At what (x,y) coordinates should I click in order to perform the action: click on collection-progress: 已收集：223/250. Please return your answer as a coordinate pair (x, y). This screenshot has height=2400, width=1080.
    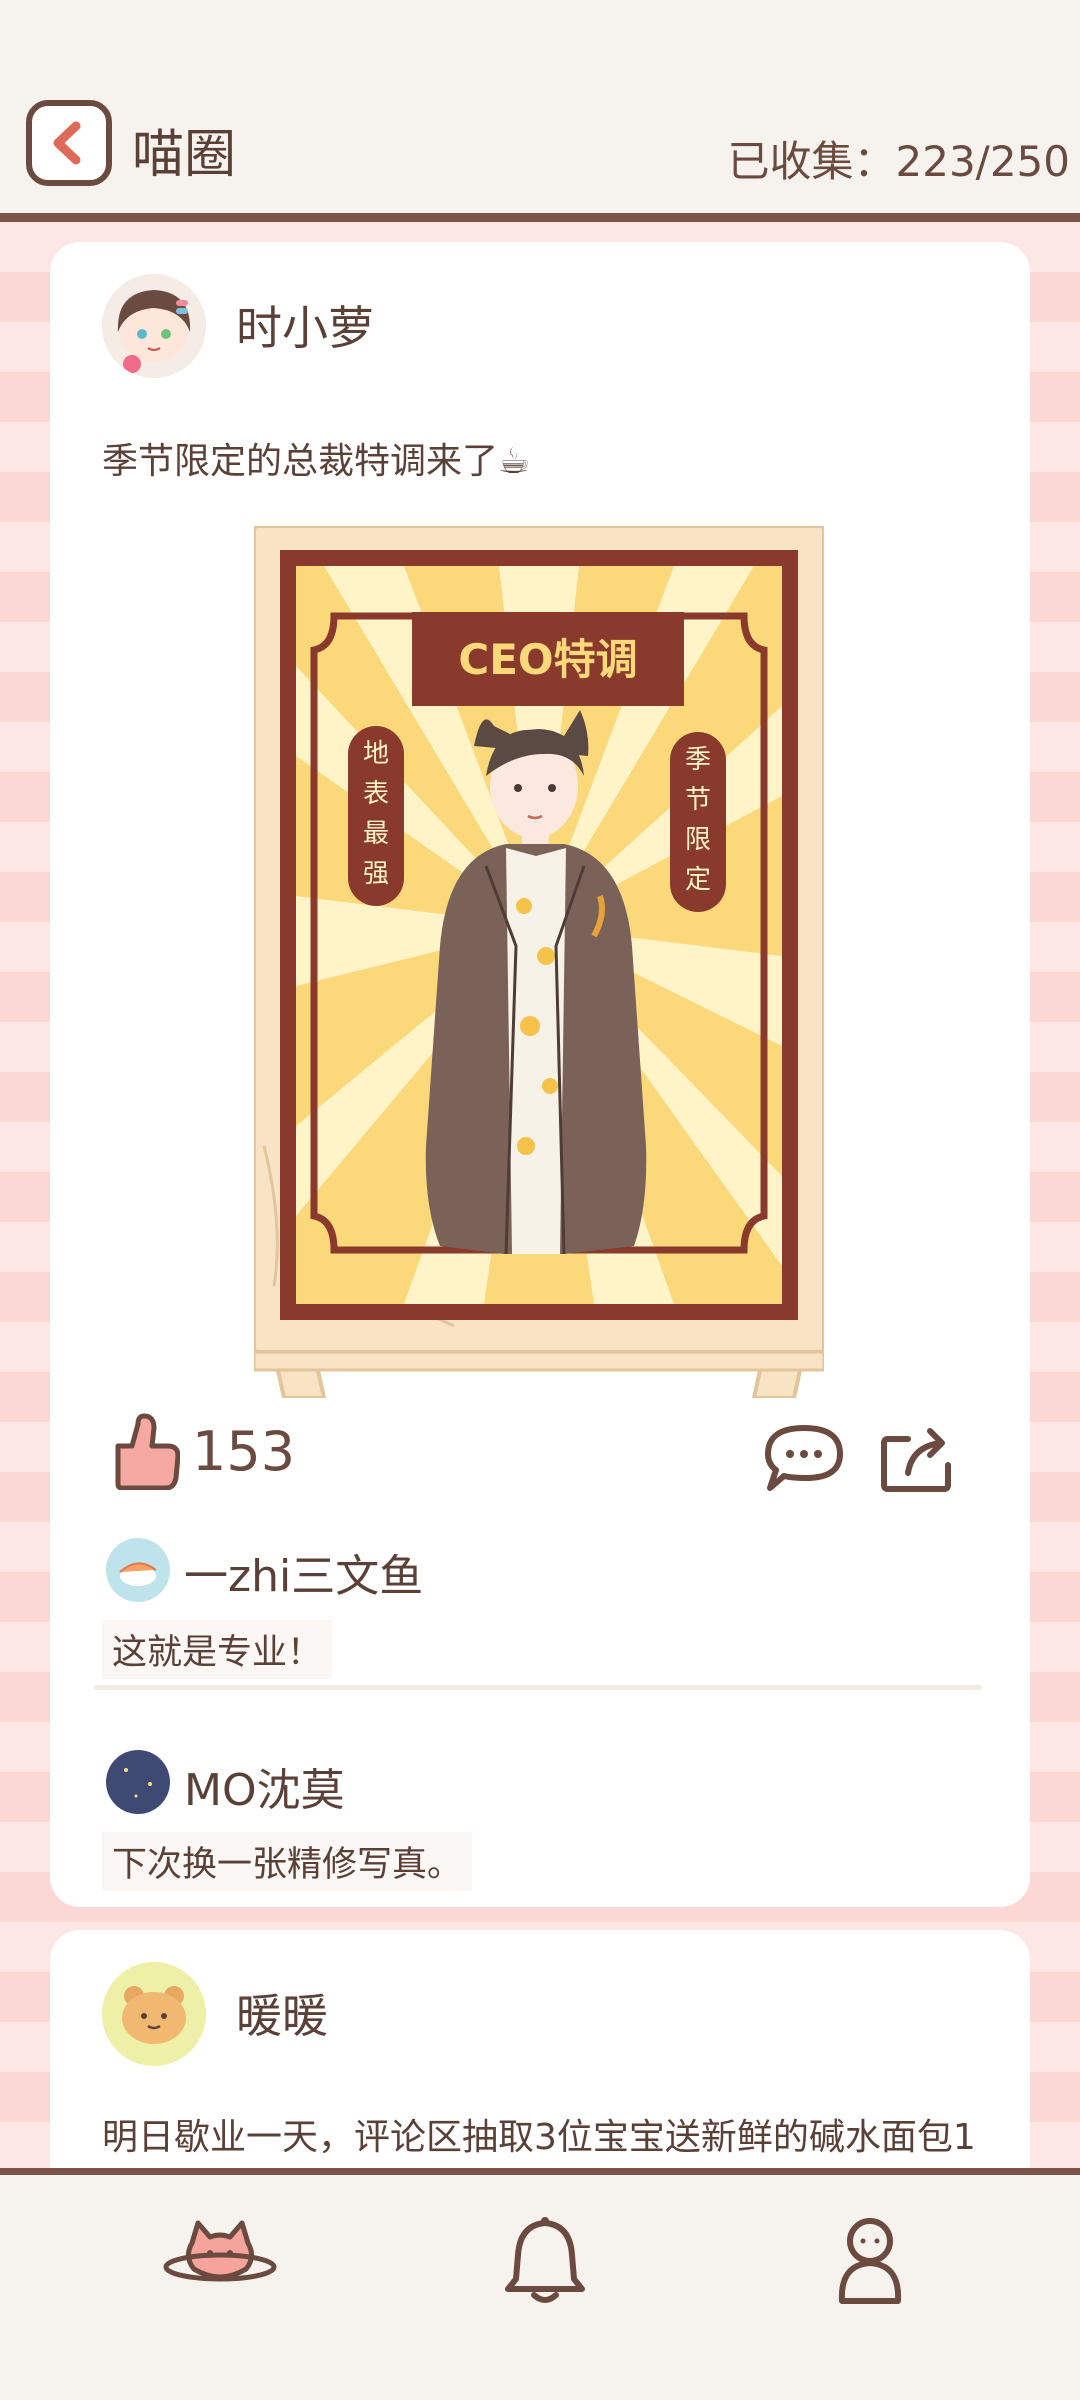
    Looking at the image, I should click on (898, 161).